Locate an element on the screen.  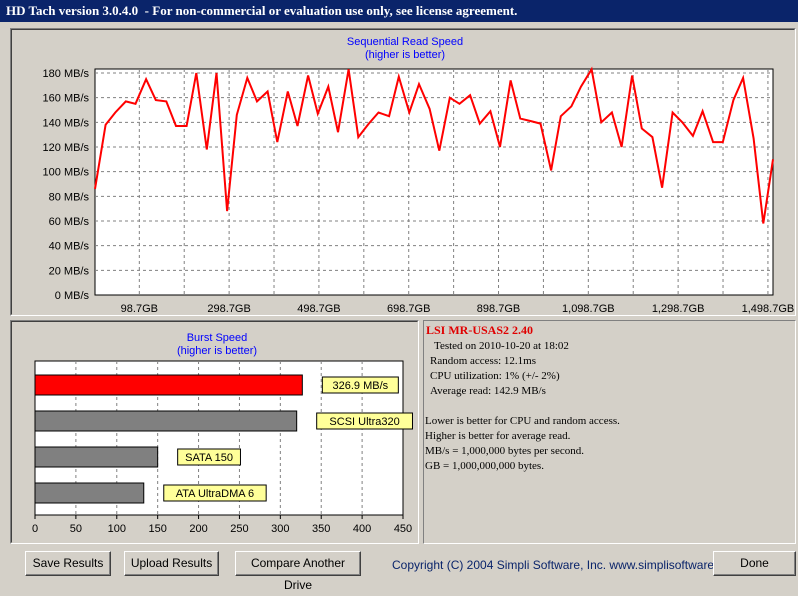
note-mbs-def: MB/s = 1,000,000 bytes per second. is located at coordinates (504, 451).